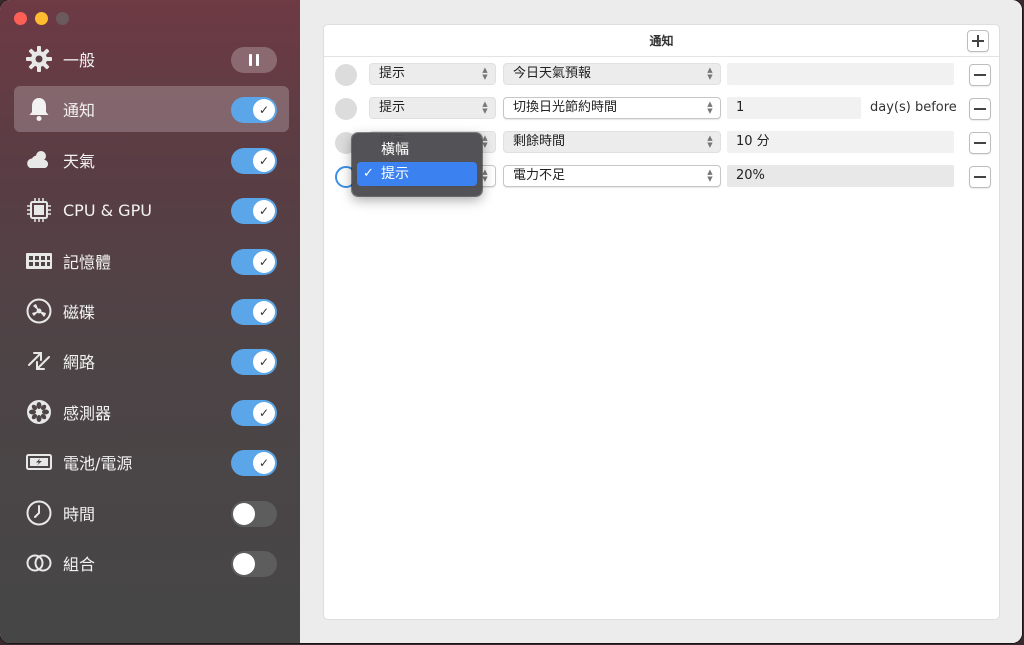 Image resolution: width=1024 pixels, height=645 pixels. What do you see at coordinates (840, 74) in the screenshot?
I see `value-field` at bounding box center [840, 74].